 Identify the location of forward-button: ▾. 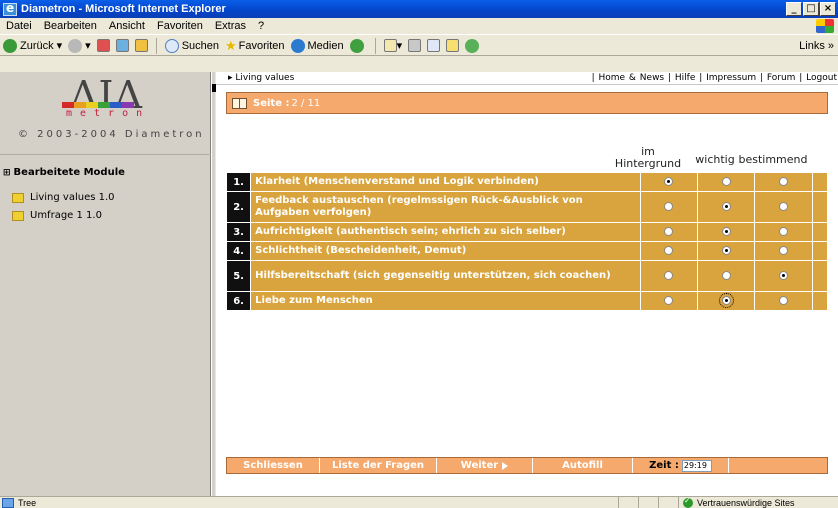
(79, 45).